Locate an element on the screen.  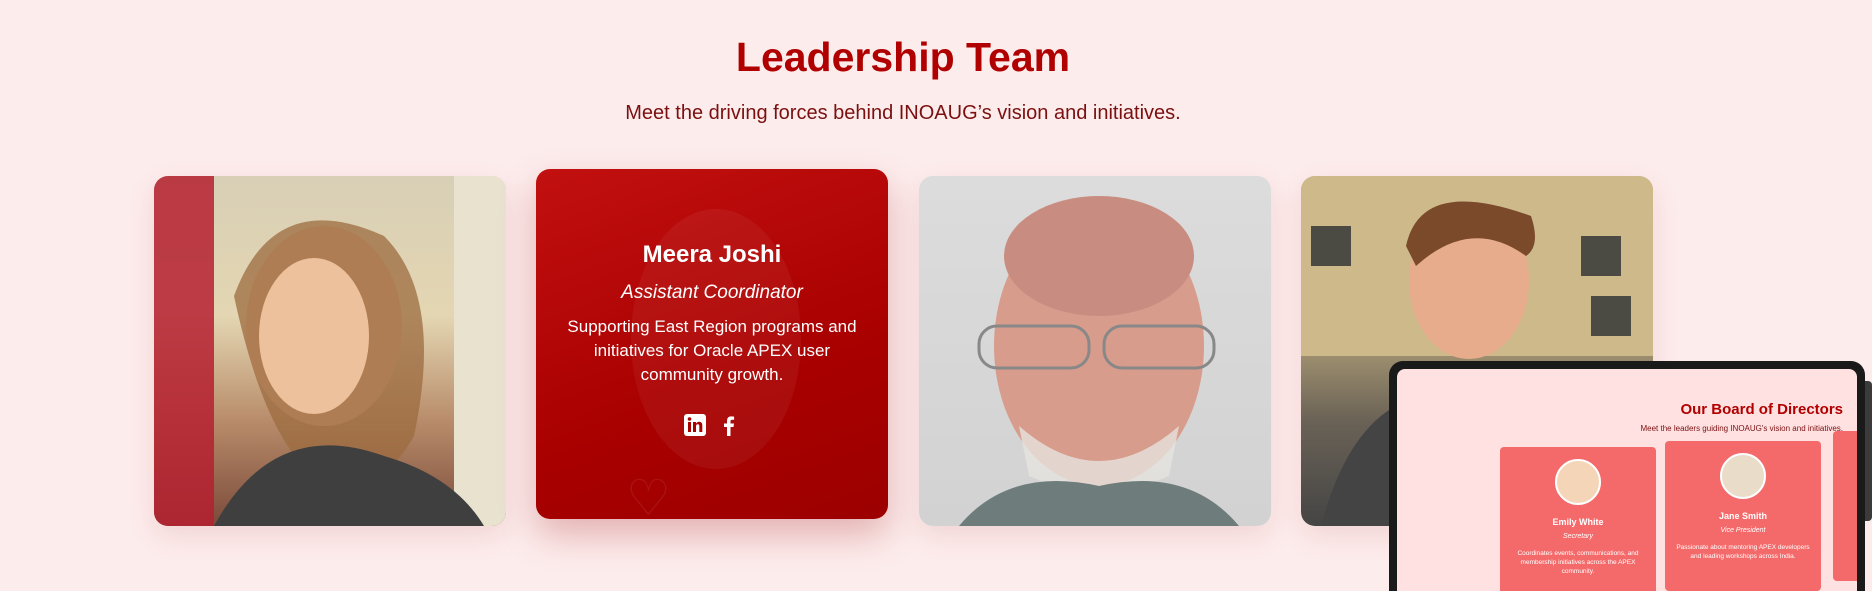
board-member-name: Emily White is located at coordinates (1578, 522).